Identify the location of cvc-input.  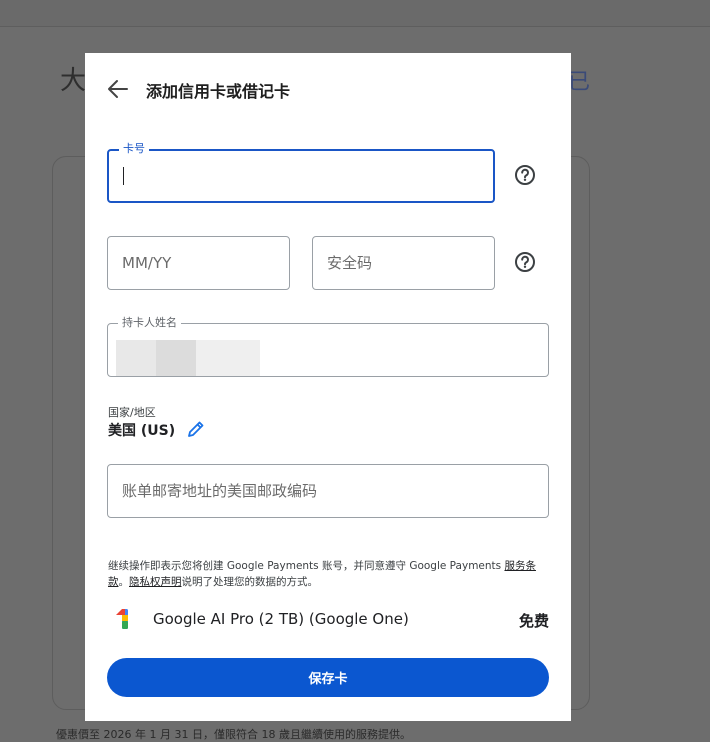
(403, 263).